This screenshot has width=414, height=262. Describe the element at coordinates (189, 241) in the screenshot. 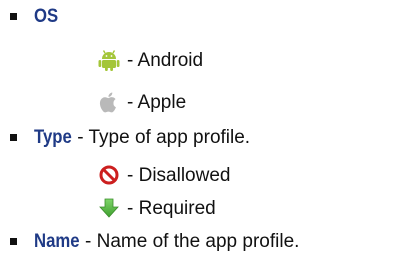

I see `name-description: - Name of the app profile.` at that location.